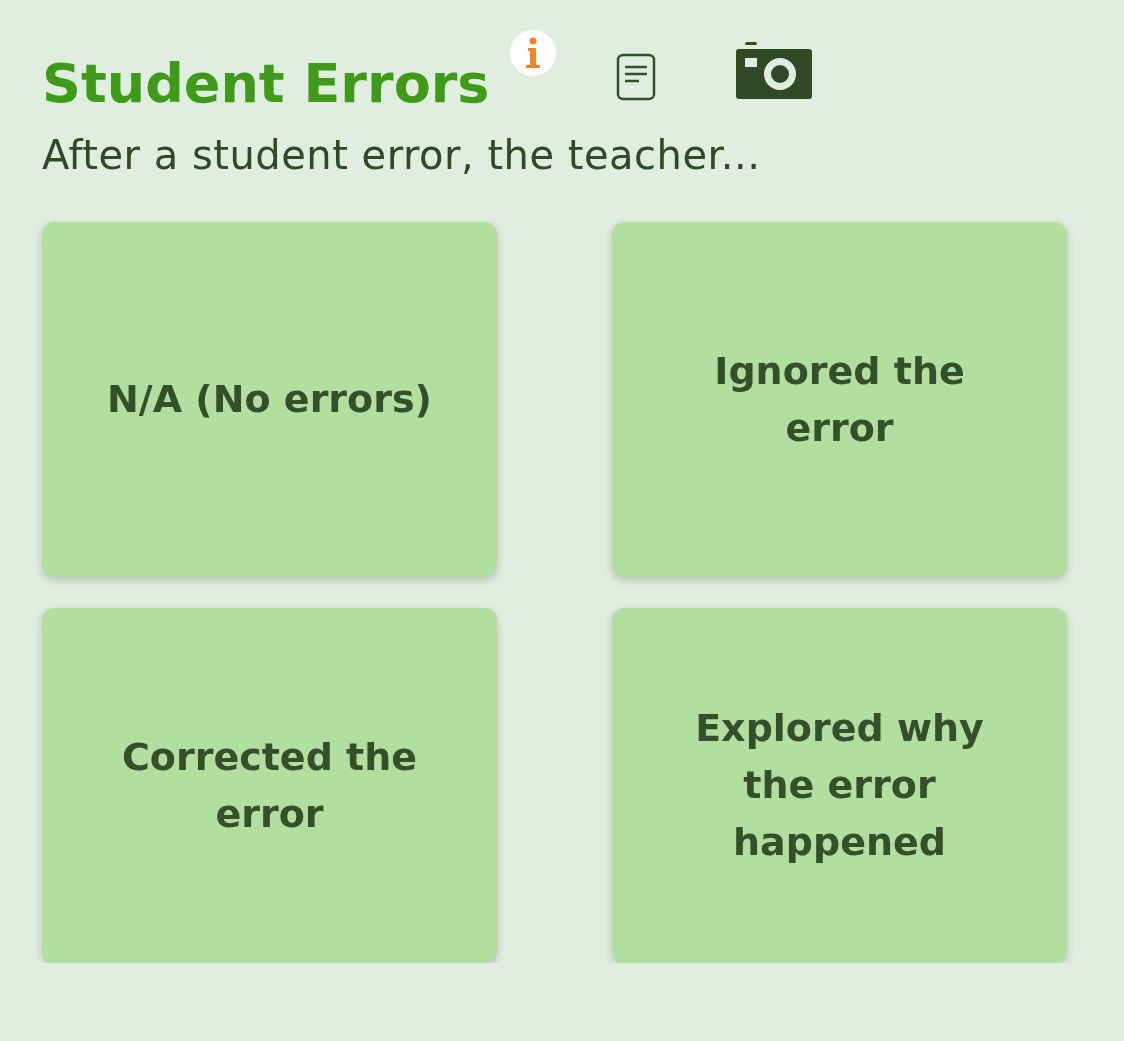 This screenshot has width=1124, height=1041. I want to click on document-icon, so click(635, 77).